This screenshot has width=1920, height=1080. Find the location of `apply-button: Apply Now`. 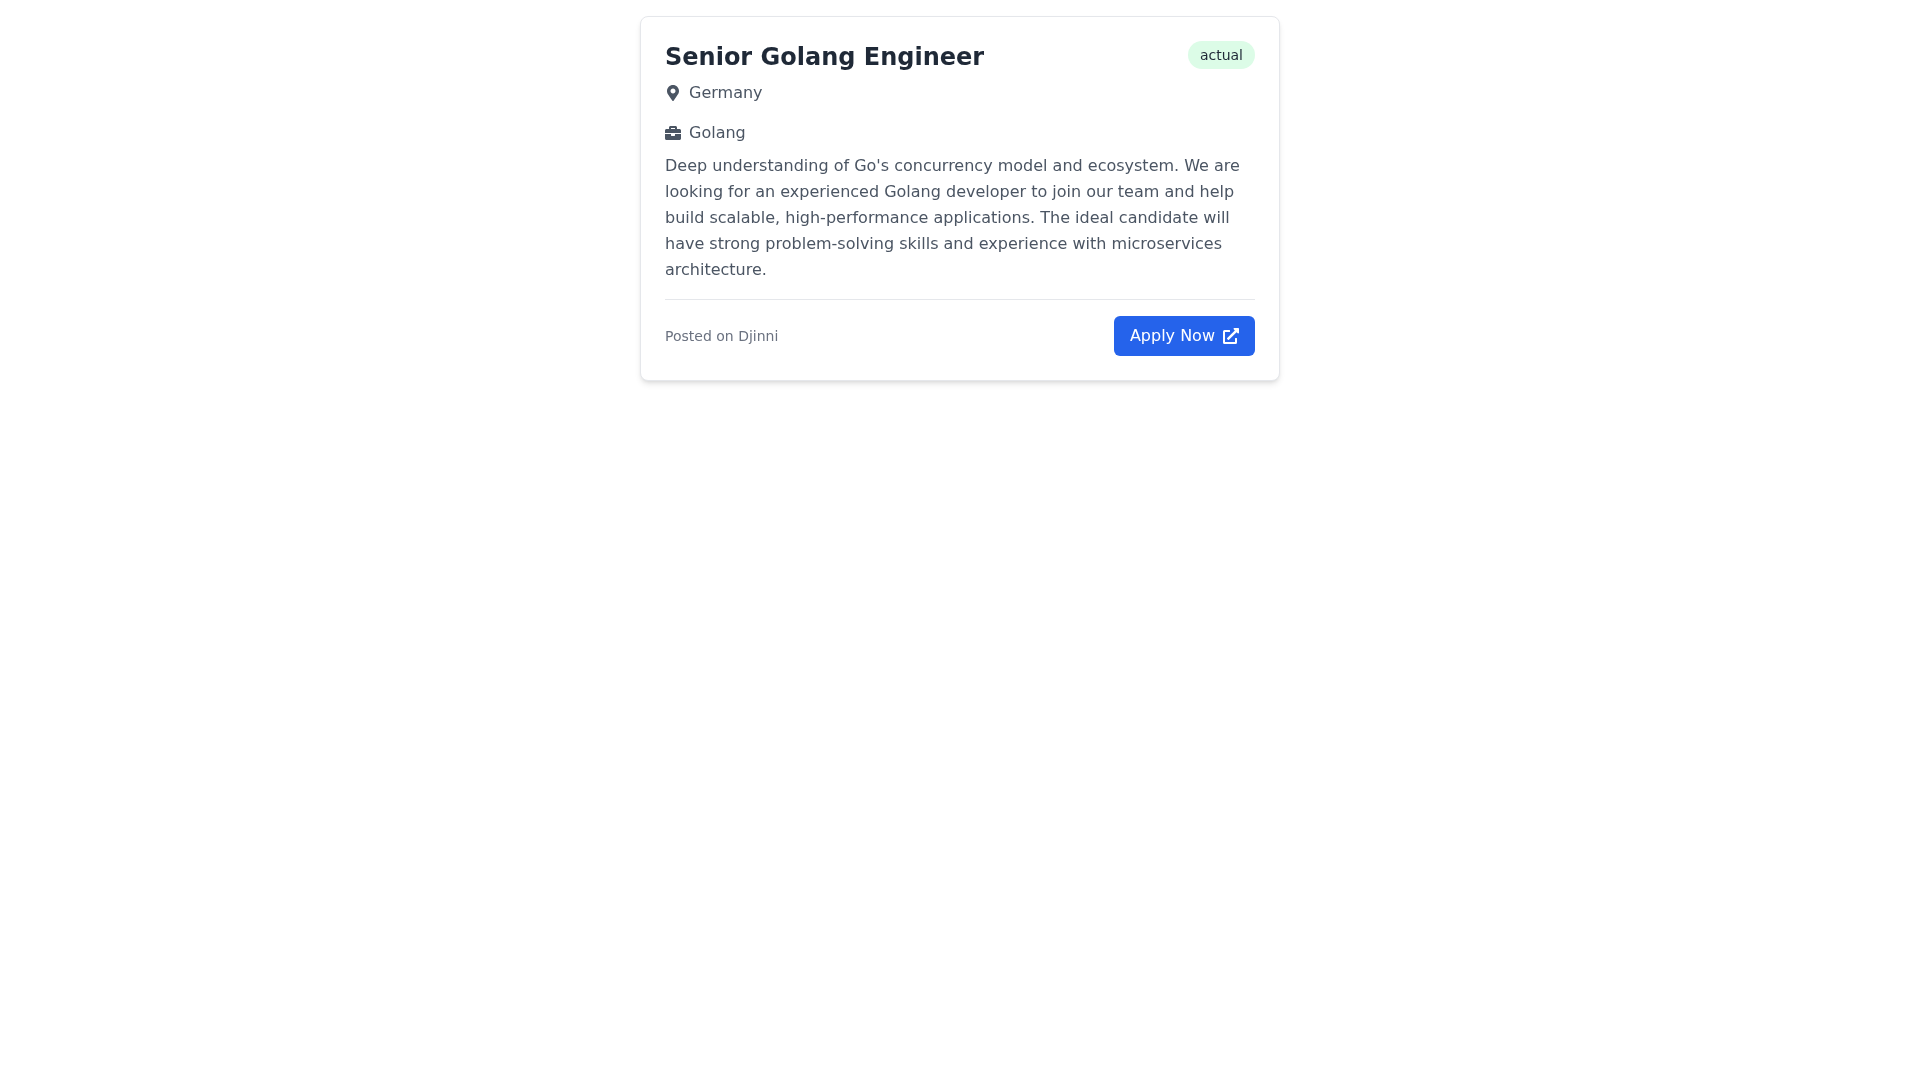

apply-button: Apply Now is located at coordinates (1184, 336).